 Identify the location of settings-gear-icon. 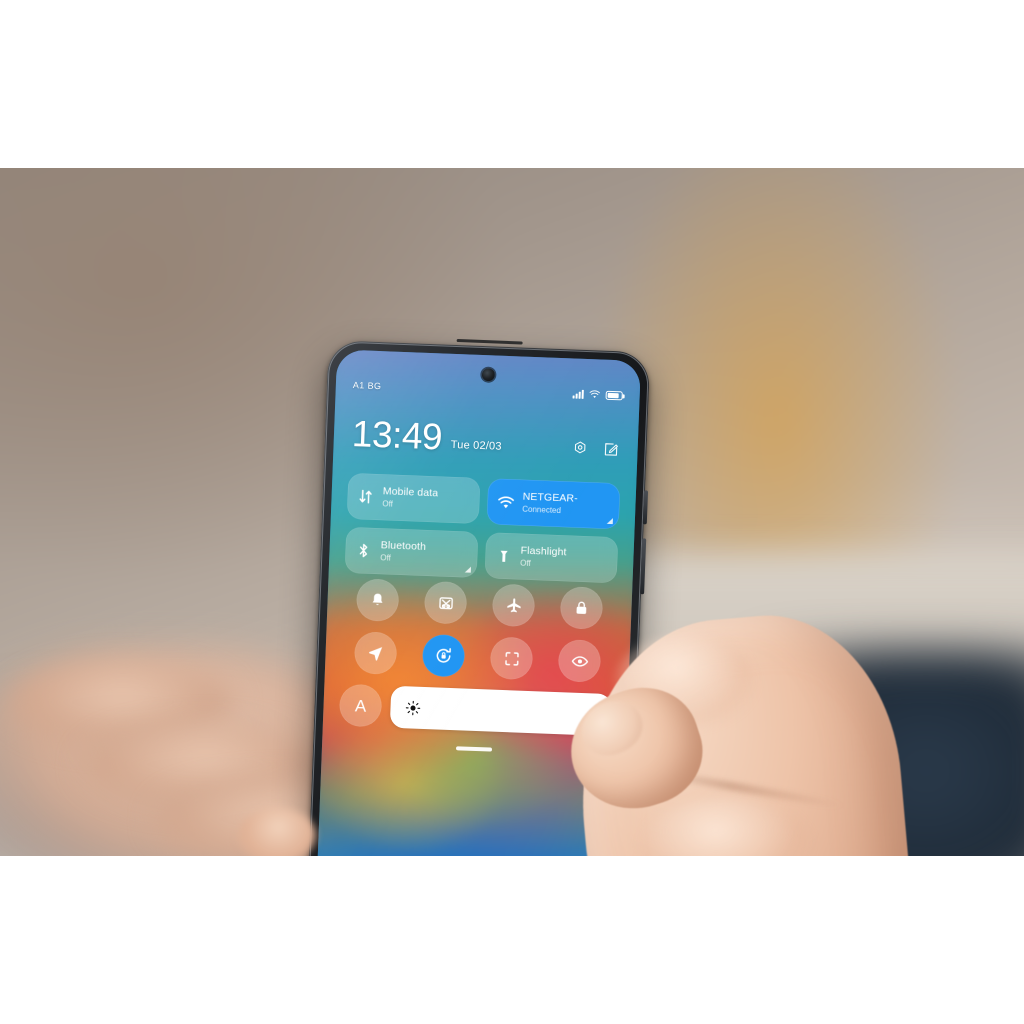
(580, 449).